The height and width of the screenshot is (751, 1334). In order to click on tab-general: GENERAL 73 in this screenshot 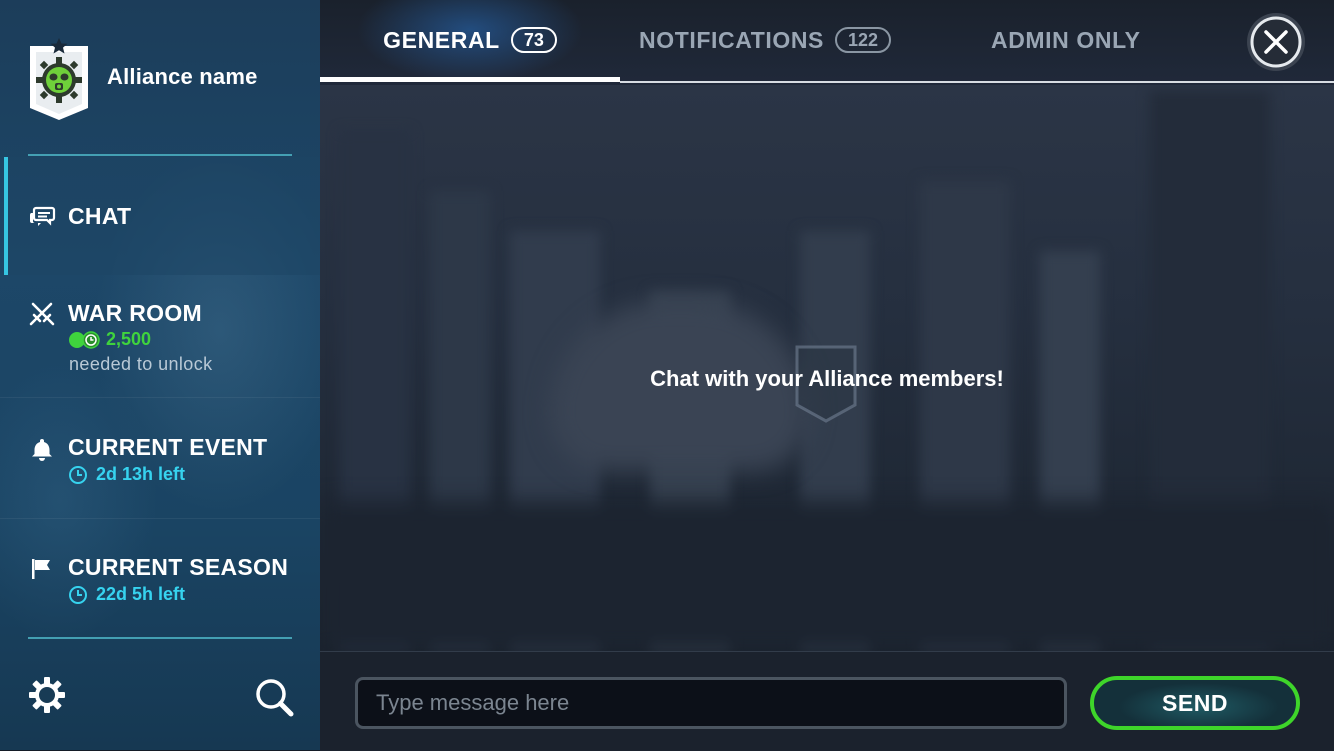, I will do `click(470, 40)`.